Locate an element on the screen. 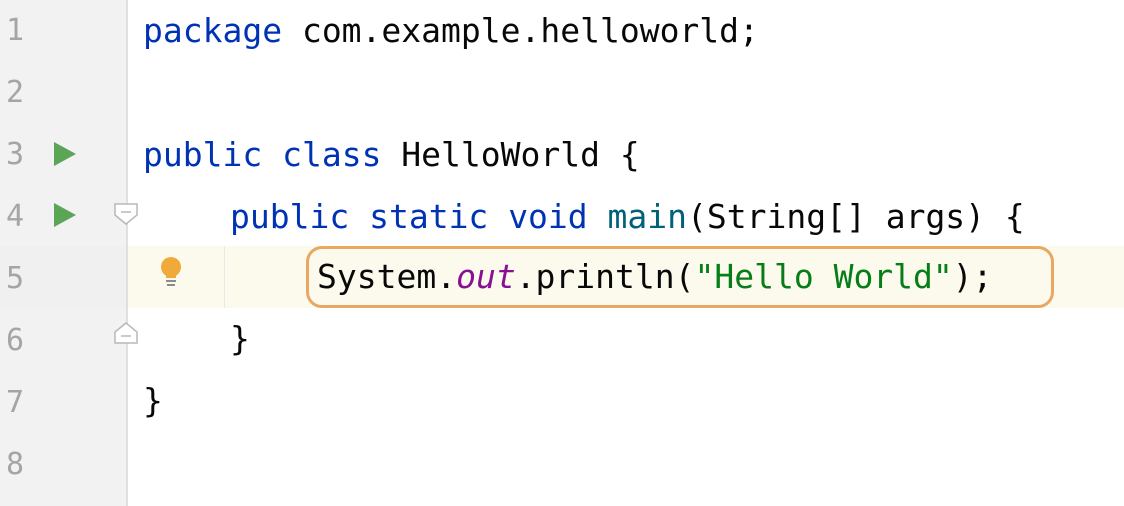 The width and height of the screenshot is (1124, 506). package-name: com.example.helloworld; is located at coordinates (520, 30).